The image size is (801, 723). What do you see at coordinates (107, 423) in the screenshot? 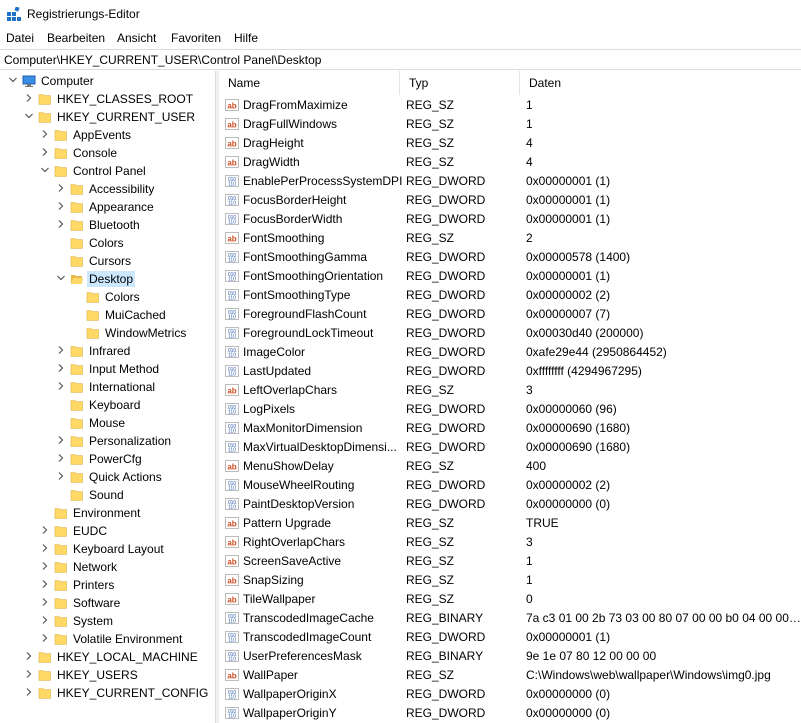
I see `tree-node-mouse: Mouse` at bounding box center [107, 423].